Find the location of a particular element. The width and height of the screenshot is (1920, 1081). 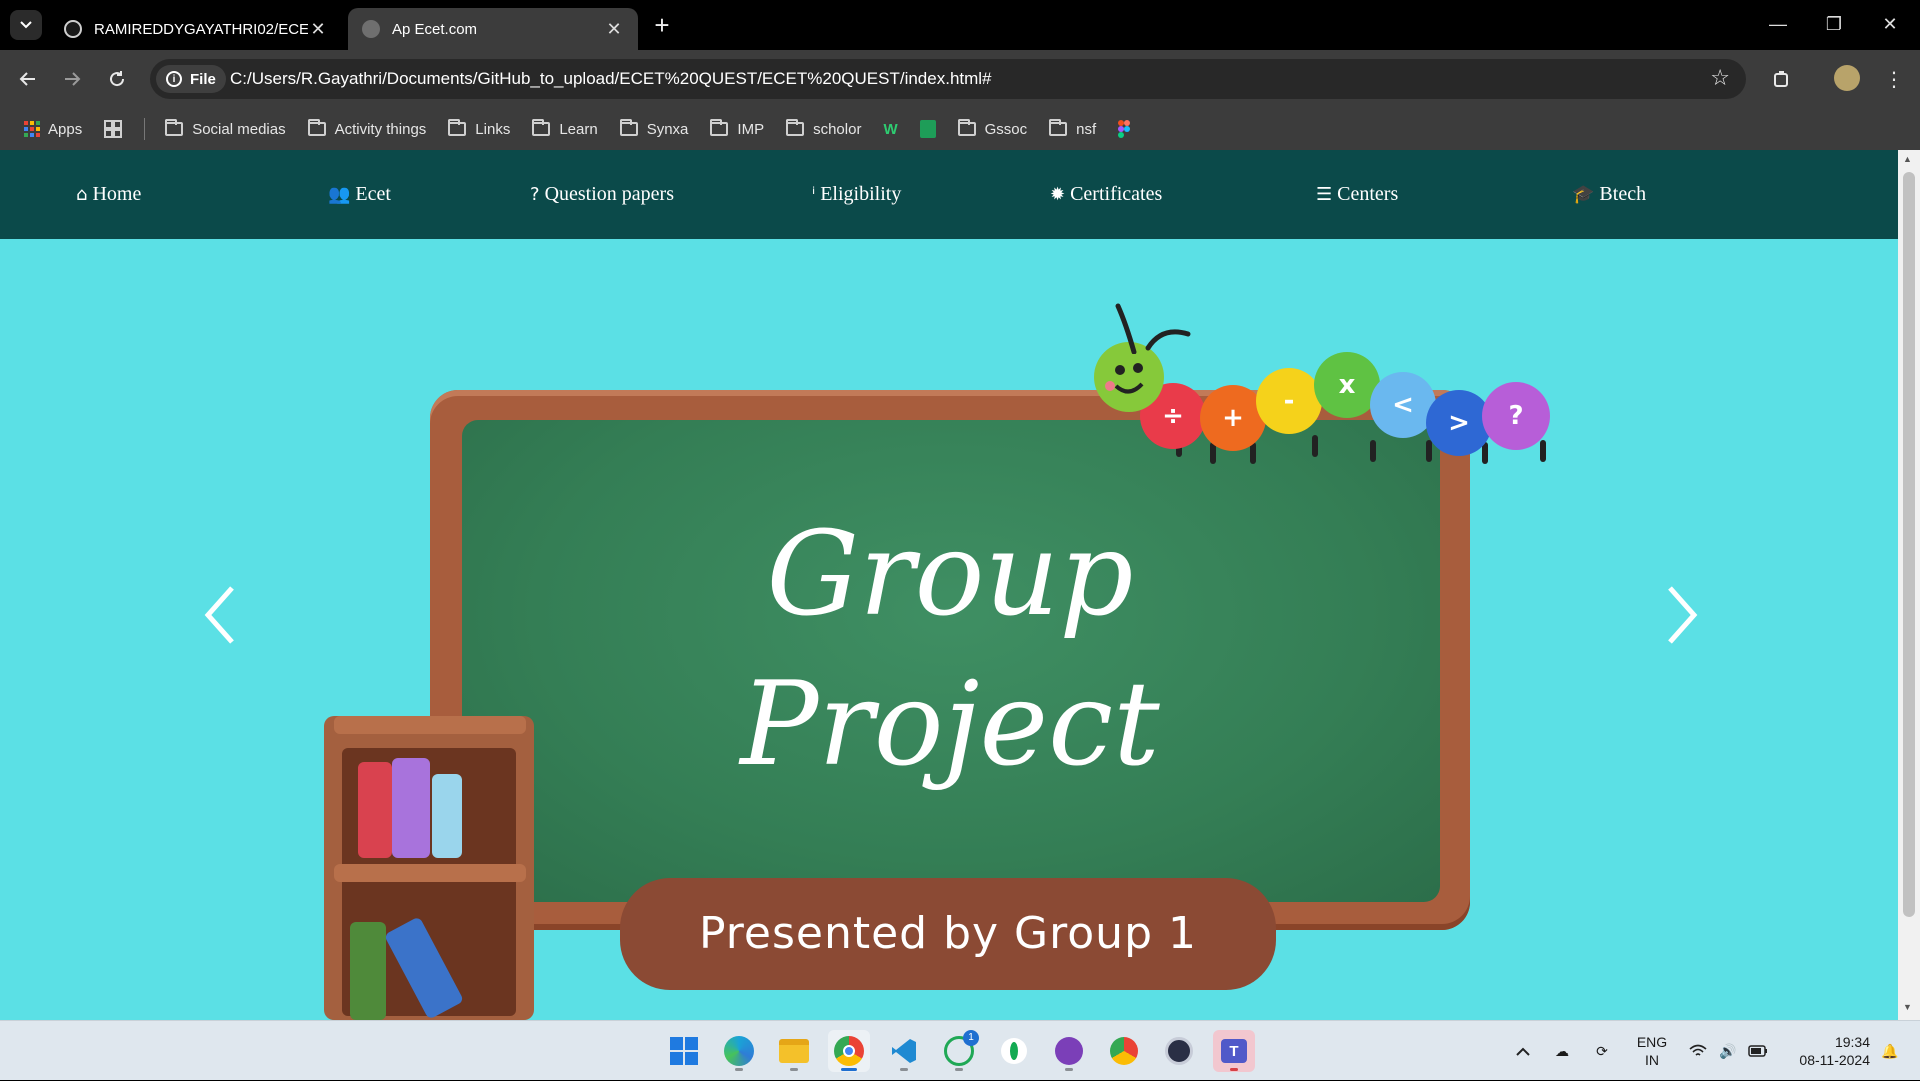

back-button is located at coordinates (28, 79).